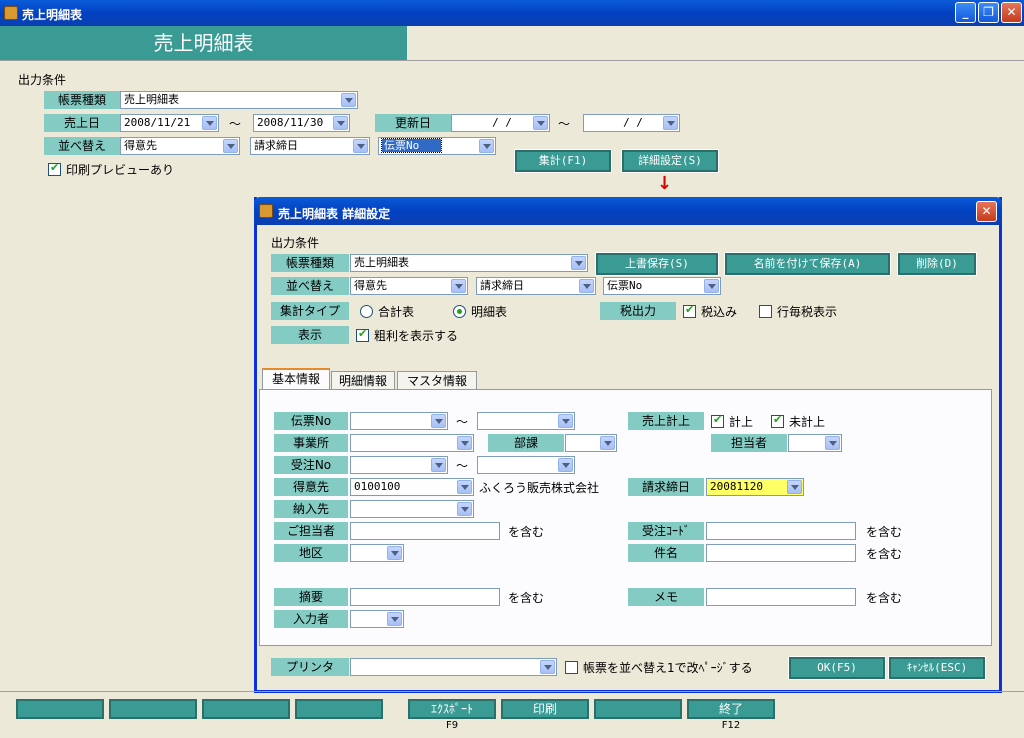 This screenshot has height=738, width=1024. Describe the element at coordinates (937, 668) in the screenshot. I see `cancel-button: ｷｬﾝｾﾙ(ESC)` at that location.